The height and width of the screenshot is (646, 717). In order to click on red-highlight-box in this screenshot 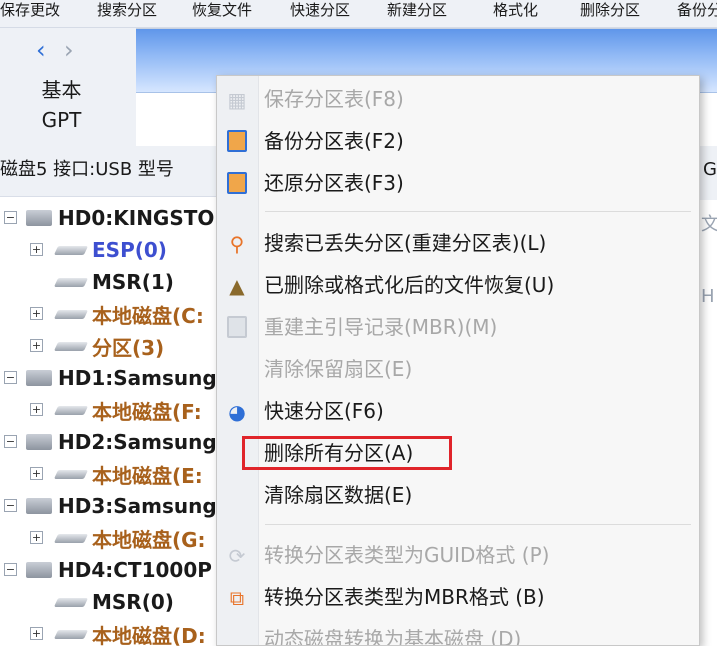, I will do `click(347, 453)`.